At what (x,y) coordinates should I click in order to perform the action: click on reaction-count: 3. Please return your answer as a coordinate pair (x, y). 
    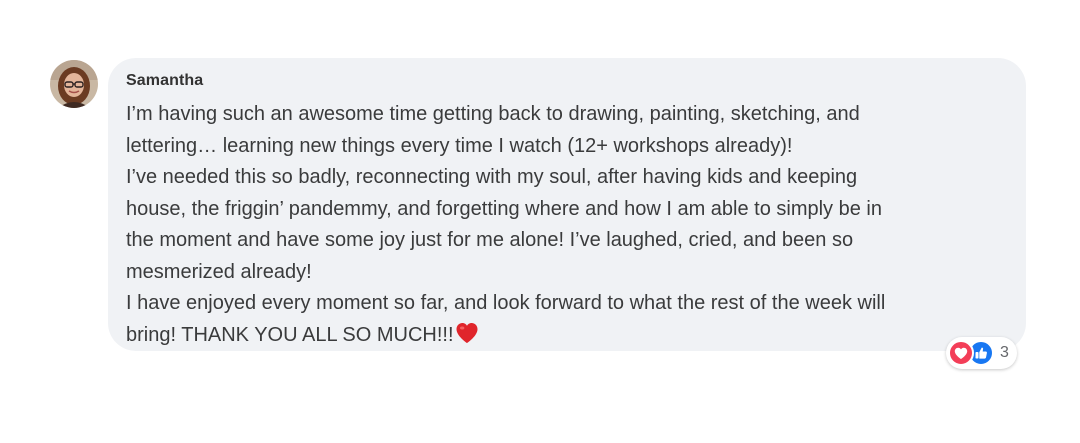
    Looking at the image, I should click on (1004, 352).